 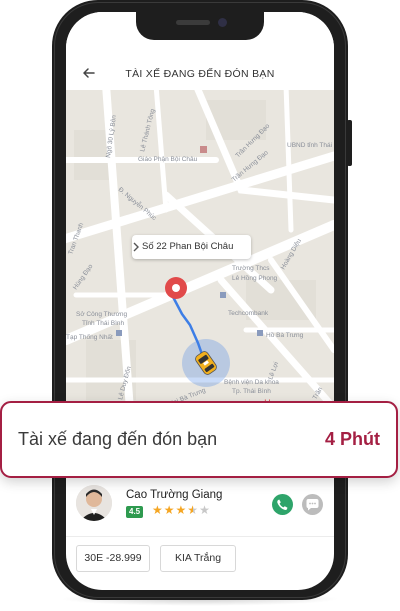 I want to click on driver-info: Cao Trường Giang 4.5 ★★★★★, so click(x=200, y=507).